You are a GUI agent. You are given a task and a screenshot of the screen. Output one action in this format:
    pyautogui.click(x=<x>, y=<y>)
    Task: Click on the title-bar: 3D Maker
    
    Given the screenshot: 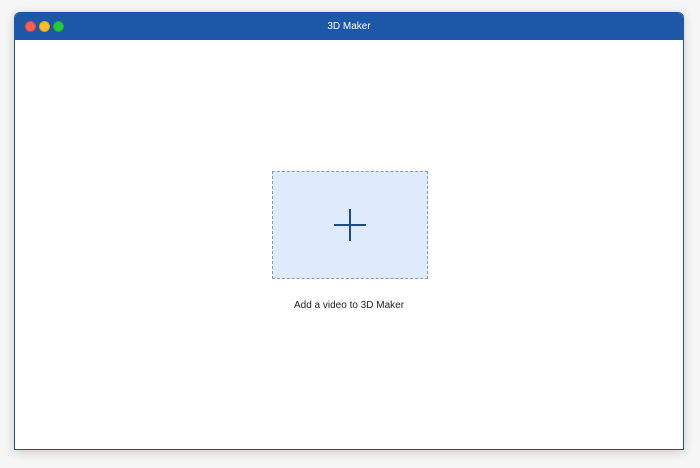 What is the action you would take?
    pyautogui.click(x=349, y=26)
    